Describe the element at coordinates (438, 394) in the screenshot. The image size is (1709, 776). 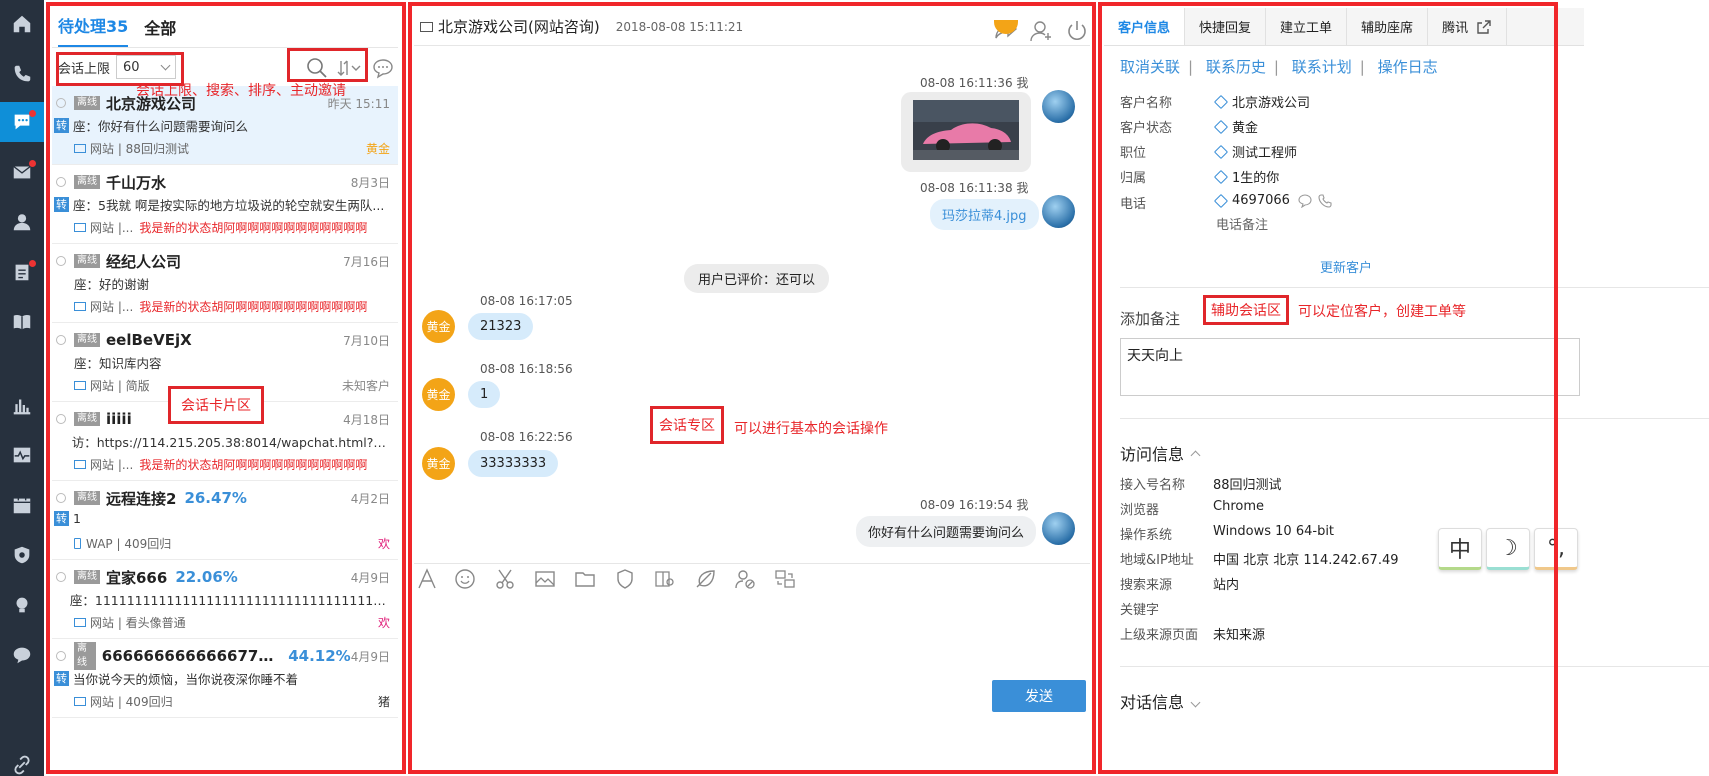
I see `avatar-gold: 黄金` at that location.